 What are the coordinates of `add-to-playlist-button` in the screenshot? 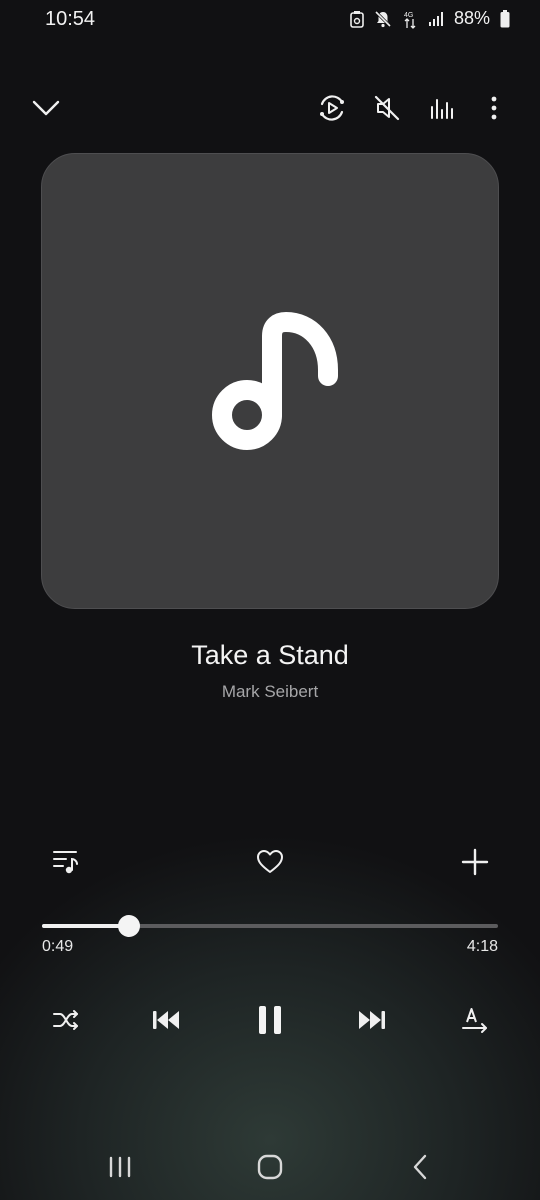 It's located at (475, 862).